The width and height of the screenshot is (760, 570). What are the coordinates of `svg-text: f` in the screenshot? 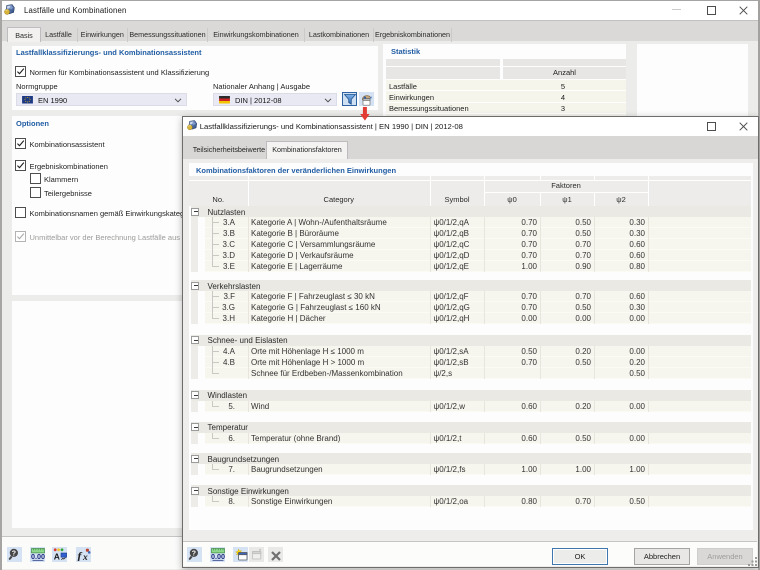 It's located at (79, 555).